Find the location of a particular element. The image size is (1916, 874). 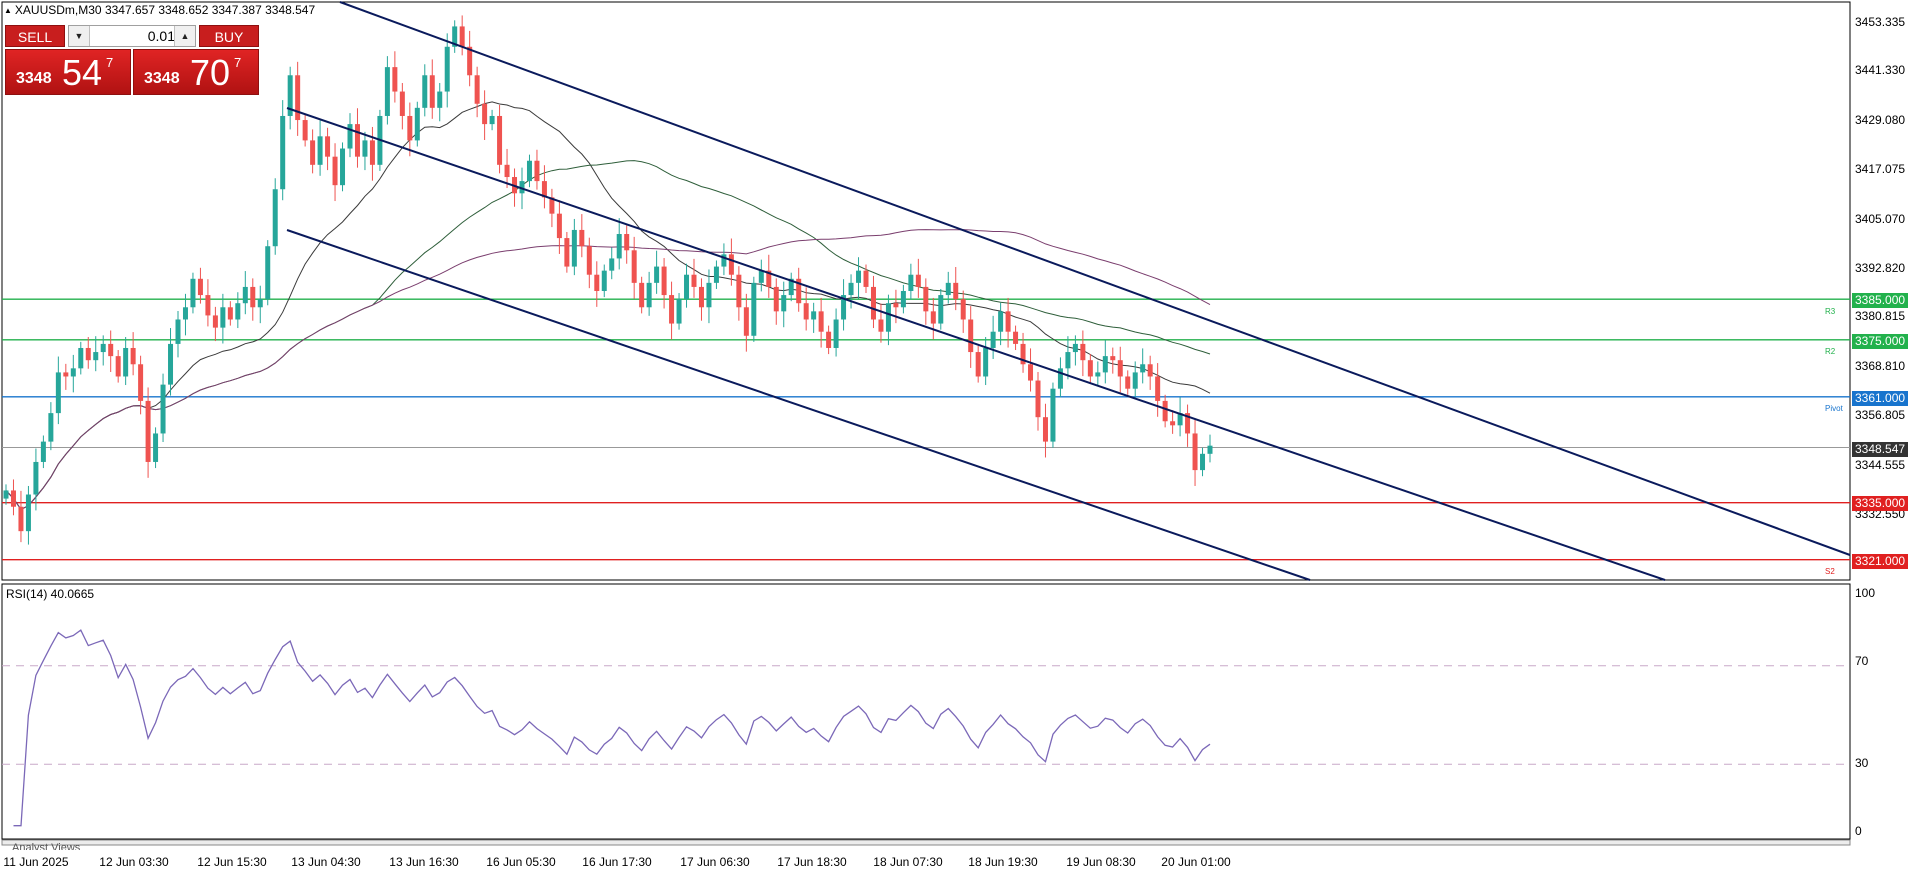

price-tick: 3356.805 is located at coordinates (1880, 415).